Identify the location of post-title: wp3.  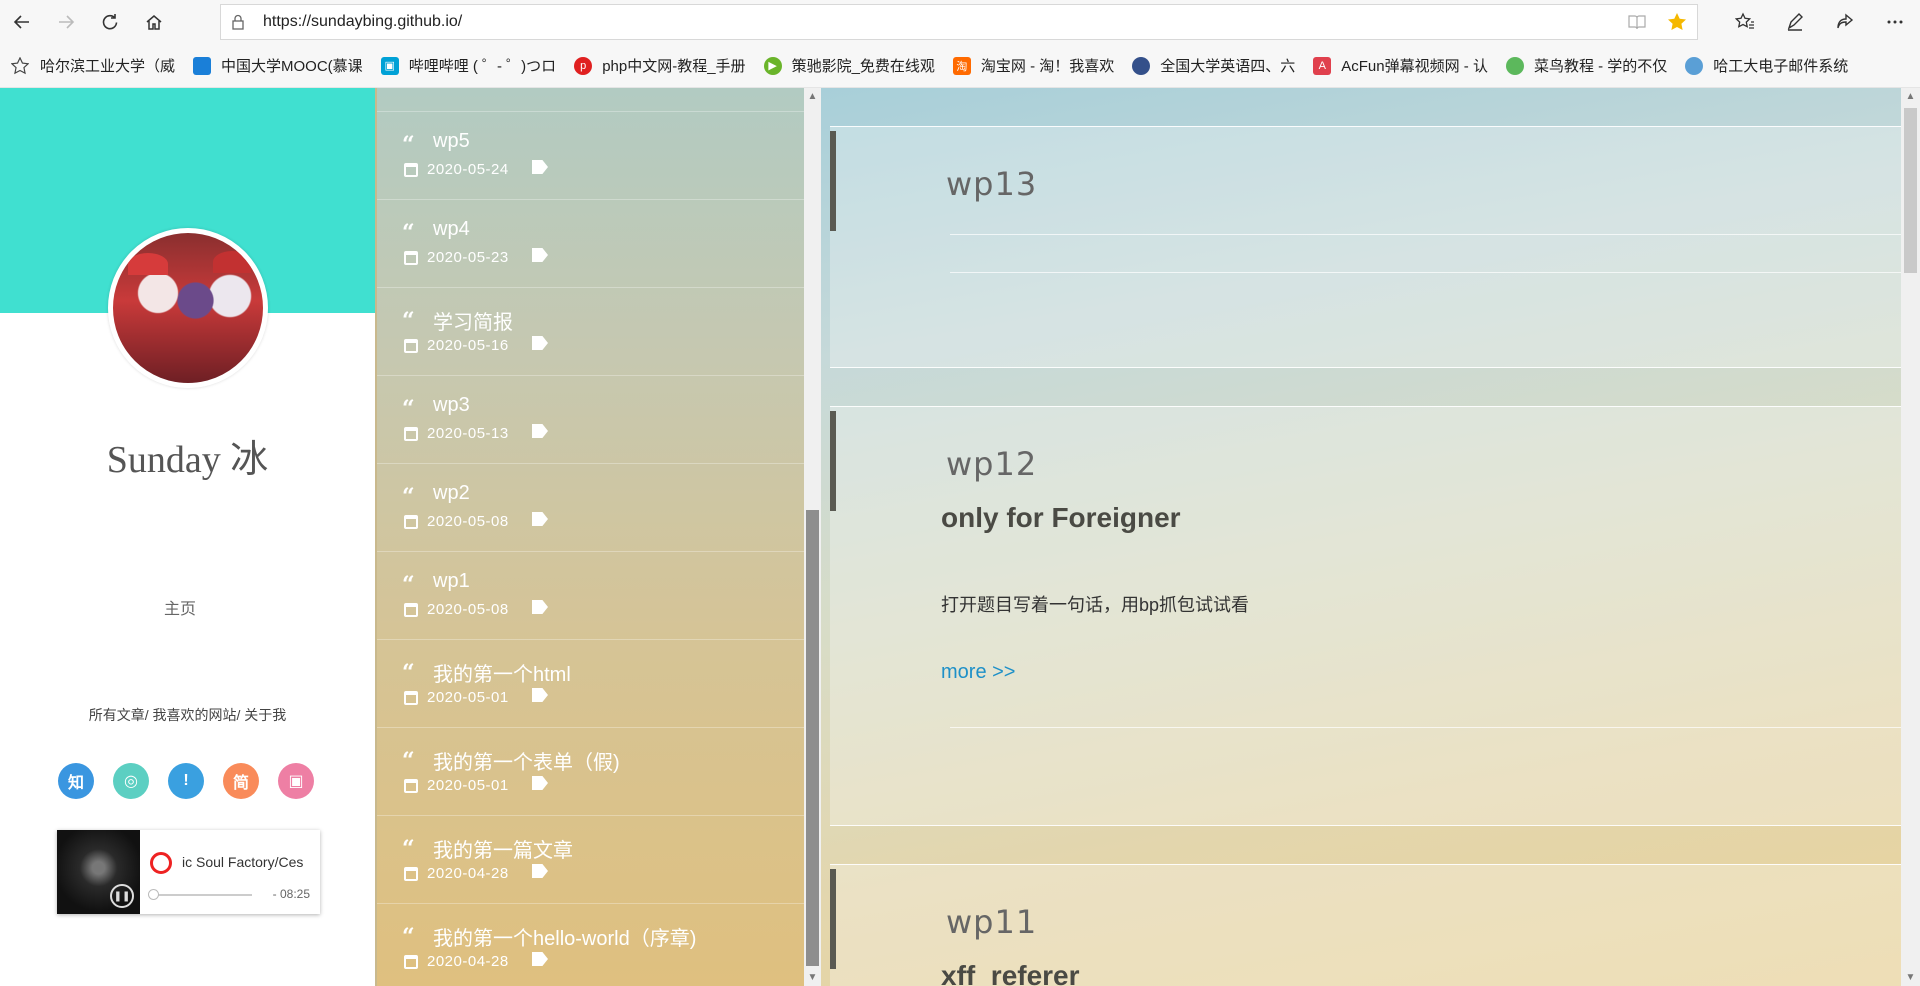
(451, 405).